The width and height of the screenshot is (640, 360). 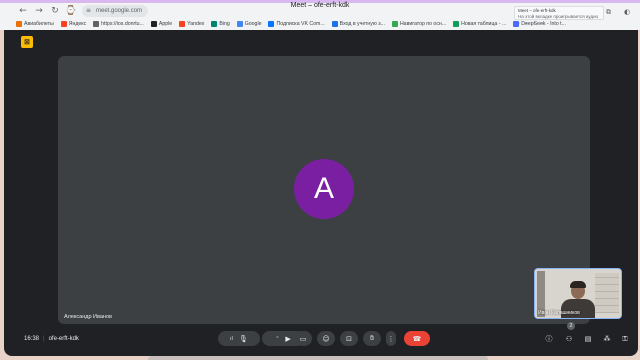 I want to click on bookmark: Yandex, so click(x=191, y=24).